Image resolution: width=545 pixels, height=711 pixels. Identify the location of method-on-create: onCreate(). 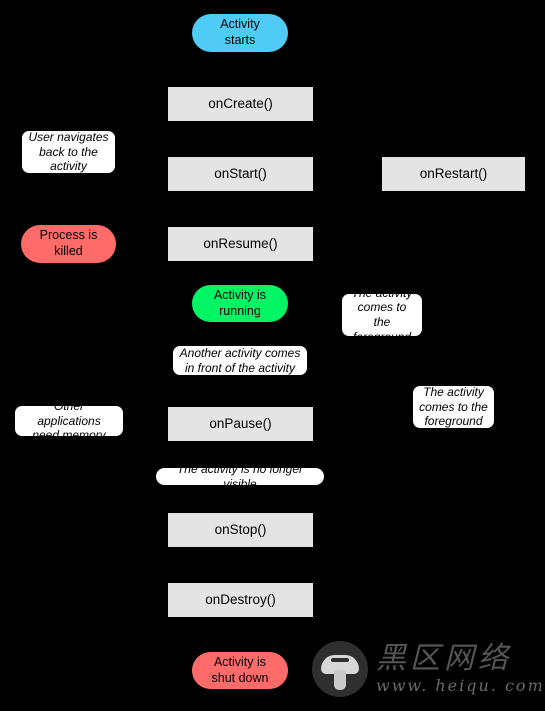
(240, 104).